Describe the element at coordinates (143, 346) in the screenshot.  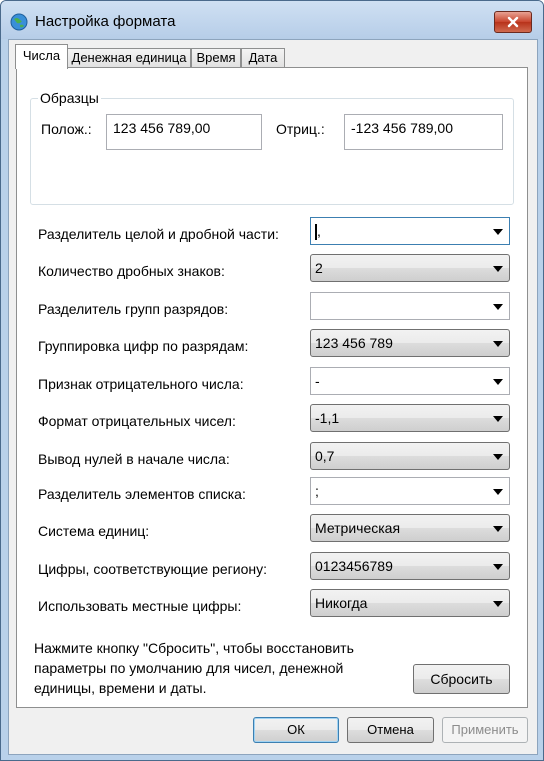
I see `digit-grouping-label: Группировка цифр по разрядам:` at that location.